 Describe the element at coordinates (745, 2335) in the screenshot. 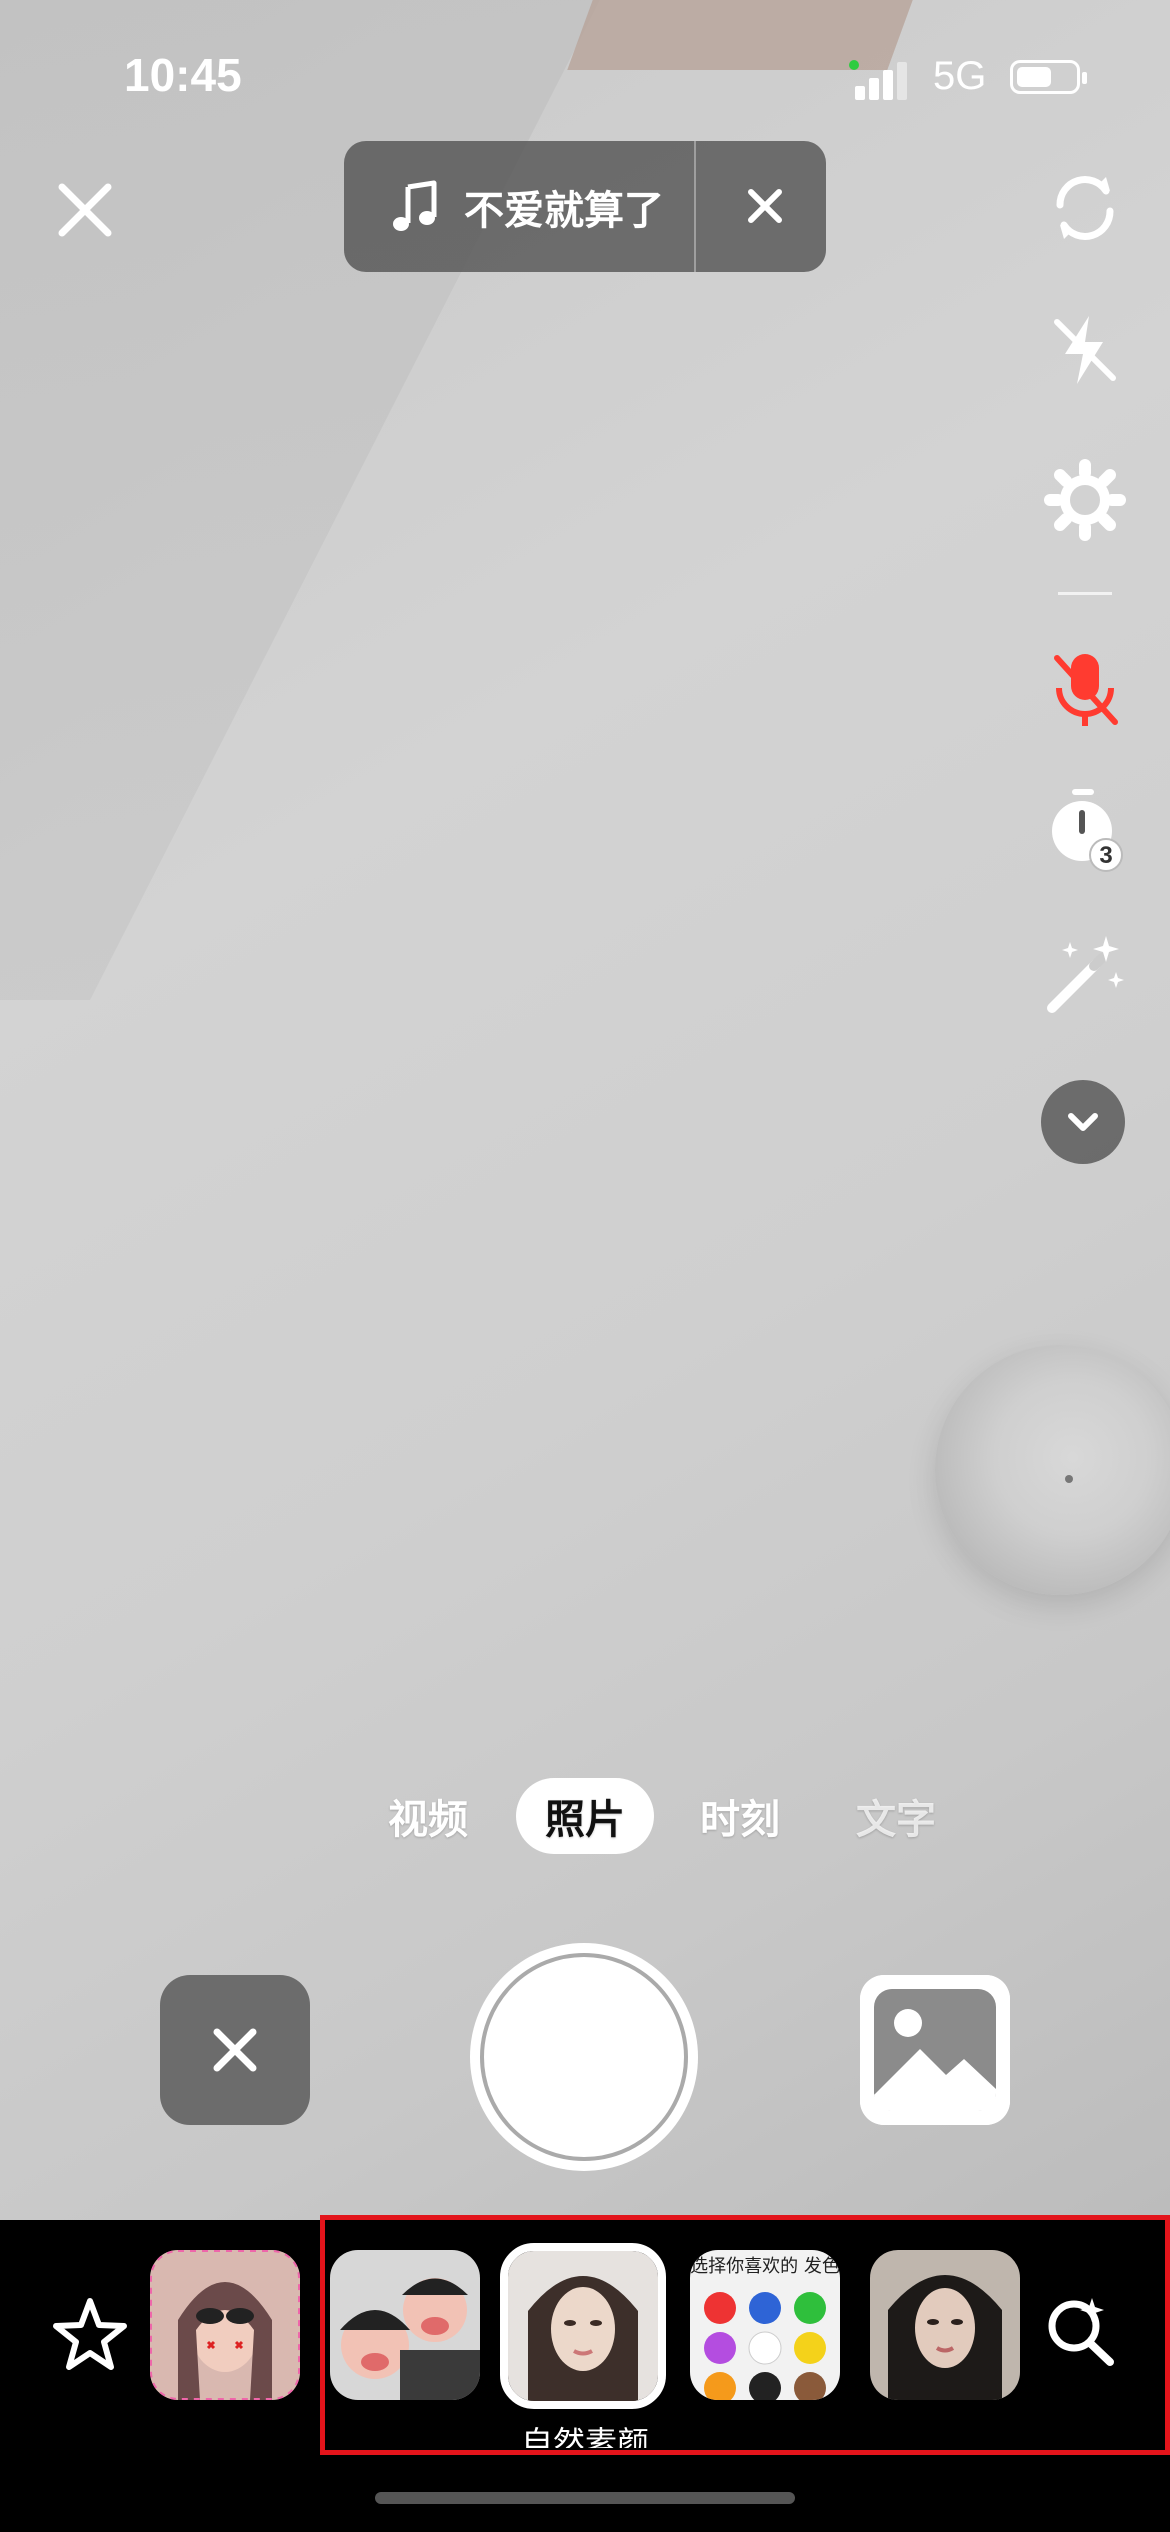

I see `selection-highlight-box` at that location.